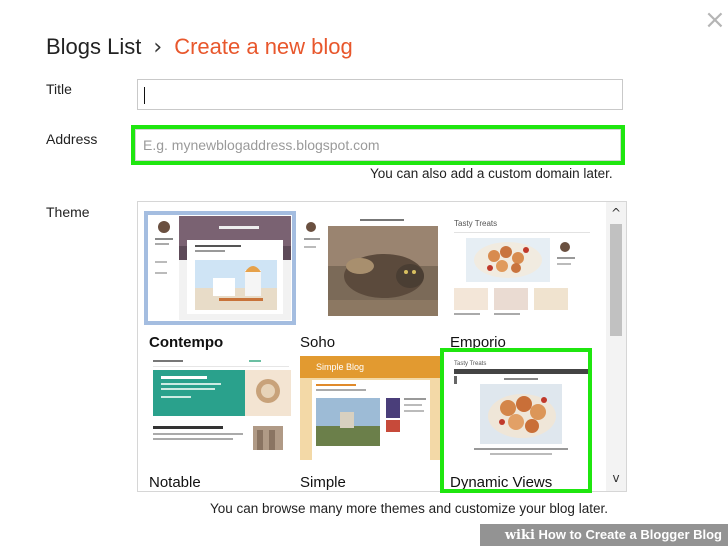 The height and width of the screenshot is (546, 728). I want to click on contempo-preview-image, so click(220, 268).